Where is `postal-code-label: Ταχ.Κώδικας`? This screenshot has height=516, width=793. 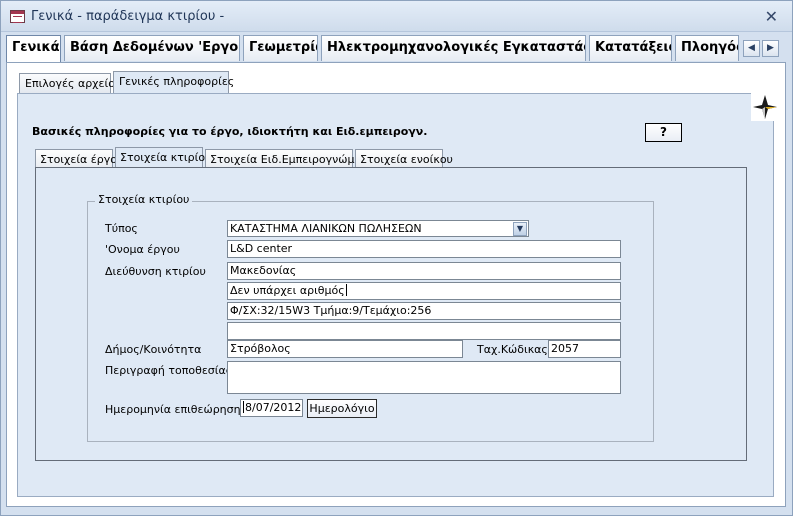
postal-code-label: Ταχ.Κώδικας is located at coordinates (512, 349).